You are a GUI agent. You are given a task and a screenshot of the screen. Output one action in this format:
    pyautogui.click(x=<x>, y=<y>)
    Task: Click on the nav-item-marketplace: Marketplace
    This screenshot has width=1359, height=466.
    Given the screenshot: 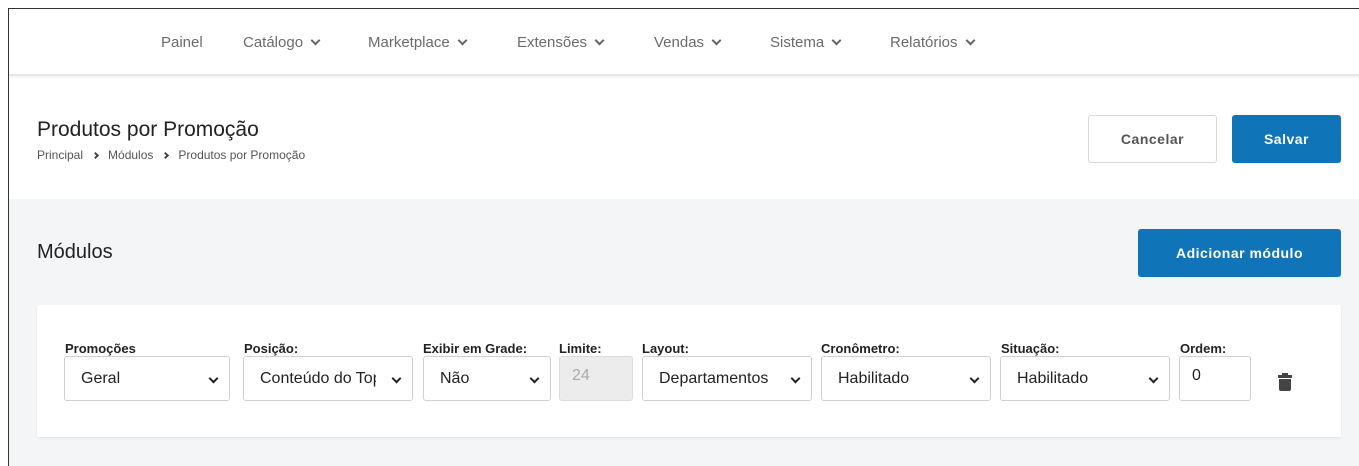 What is the action you would take?
    pyautogui.click(x=418, y=42)
    